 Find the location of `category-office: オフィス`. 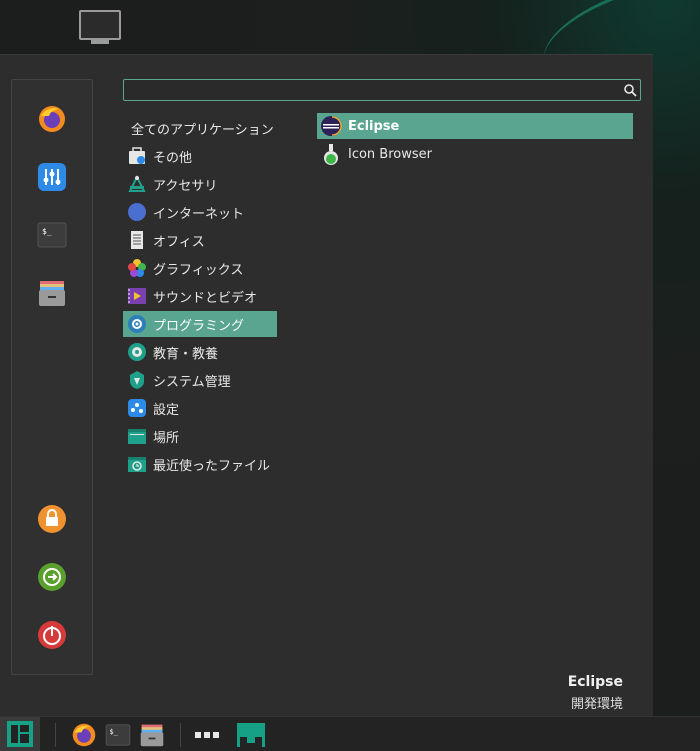

category-office: オフィス is located at coordinates (200, 240).